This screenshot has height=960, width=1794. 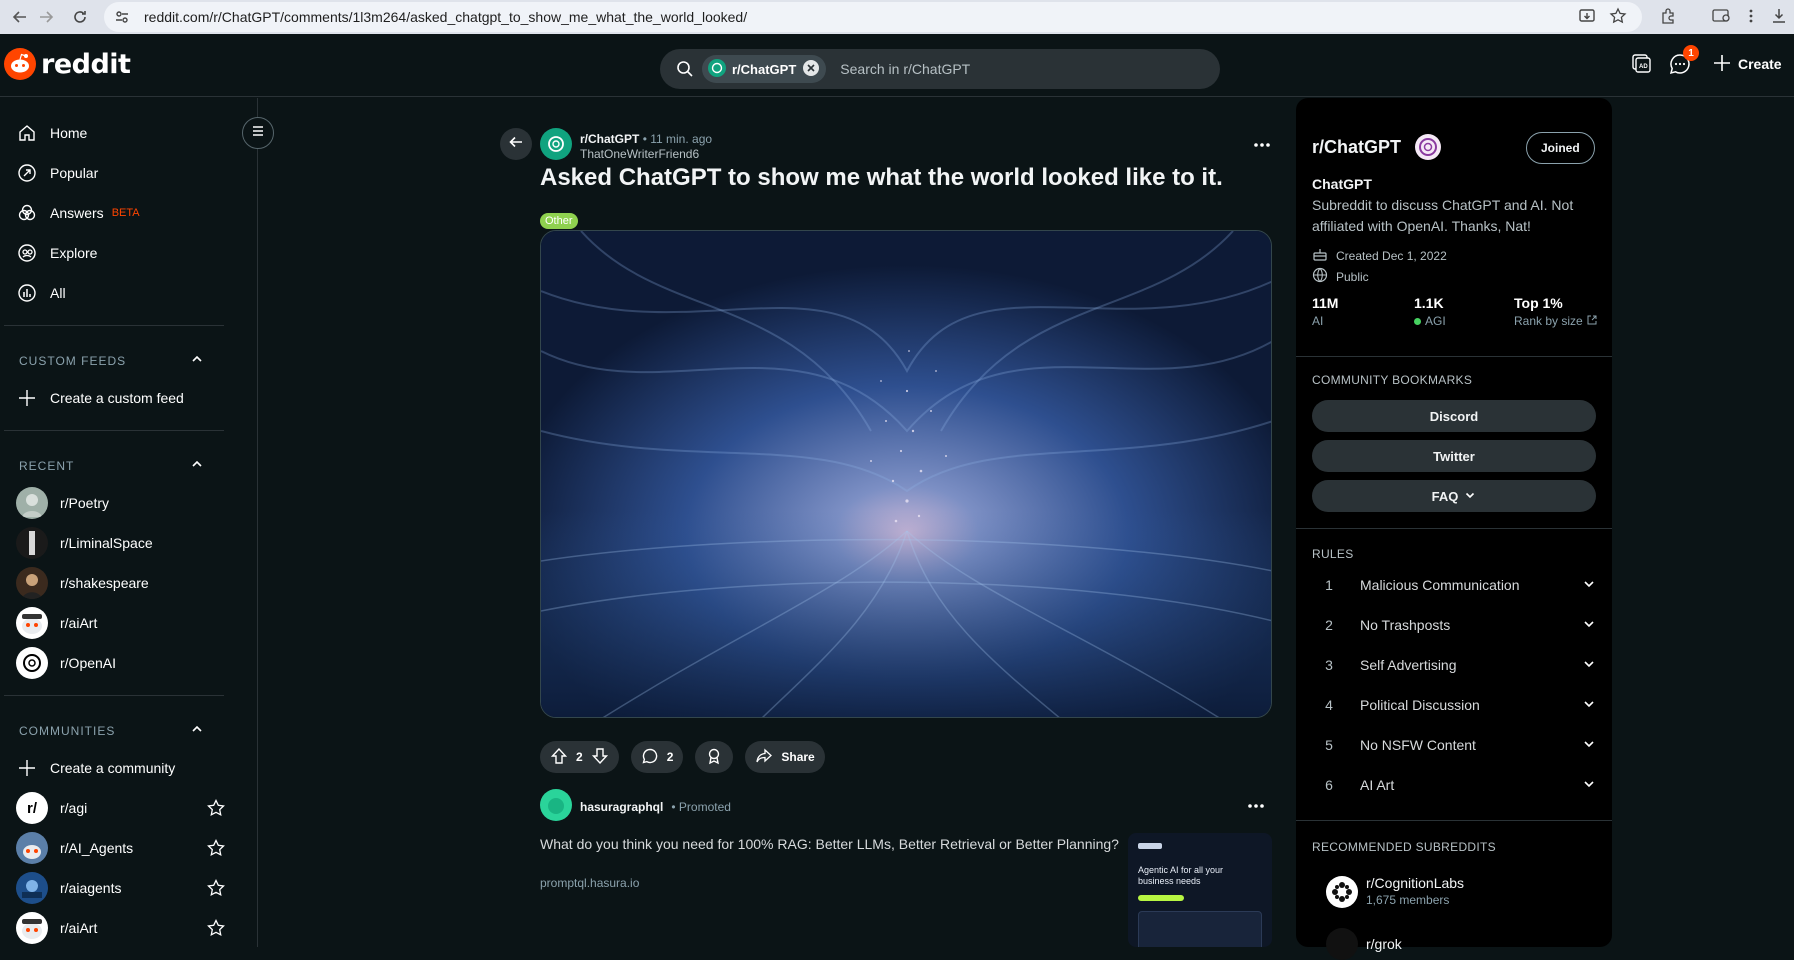 What do you see at coordinates (121, 398) in the screenshot?
I see `create-custom-feed: Create a custom feed` at bounding box center [121, 398].